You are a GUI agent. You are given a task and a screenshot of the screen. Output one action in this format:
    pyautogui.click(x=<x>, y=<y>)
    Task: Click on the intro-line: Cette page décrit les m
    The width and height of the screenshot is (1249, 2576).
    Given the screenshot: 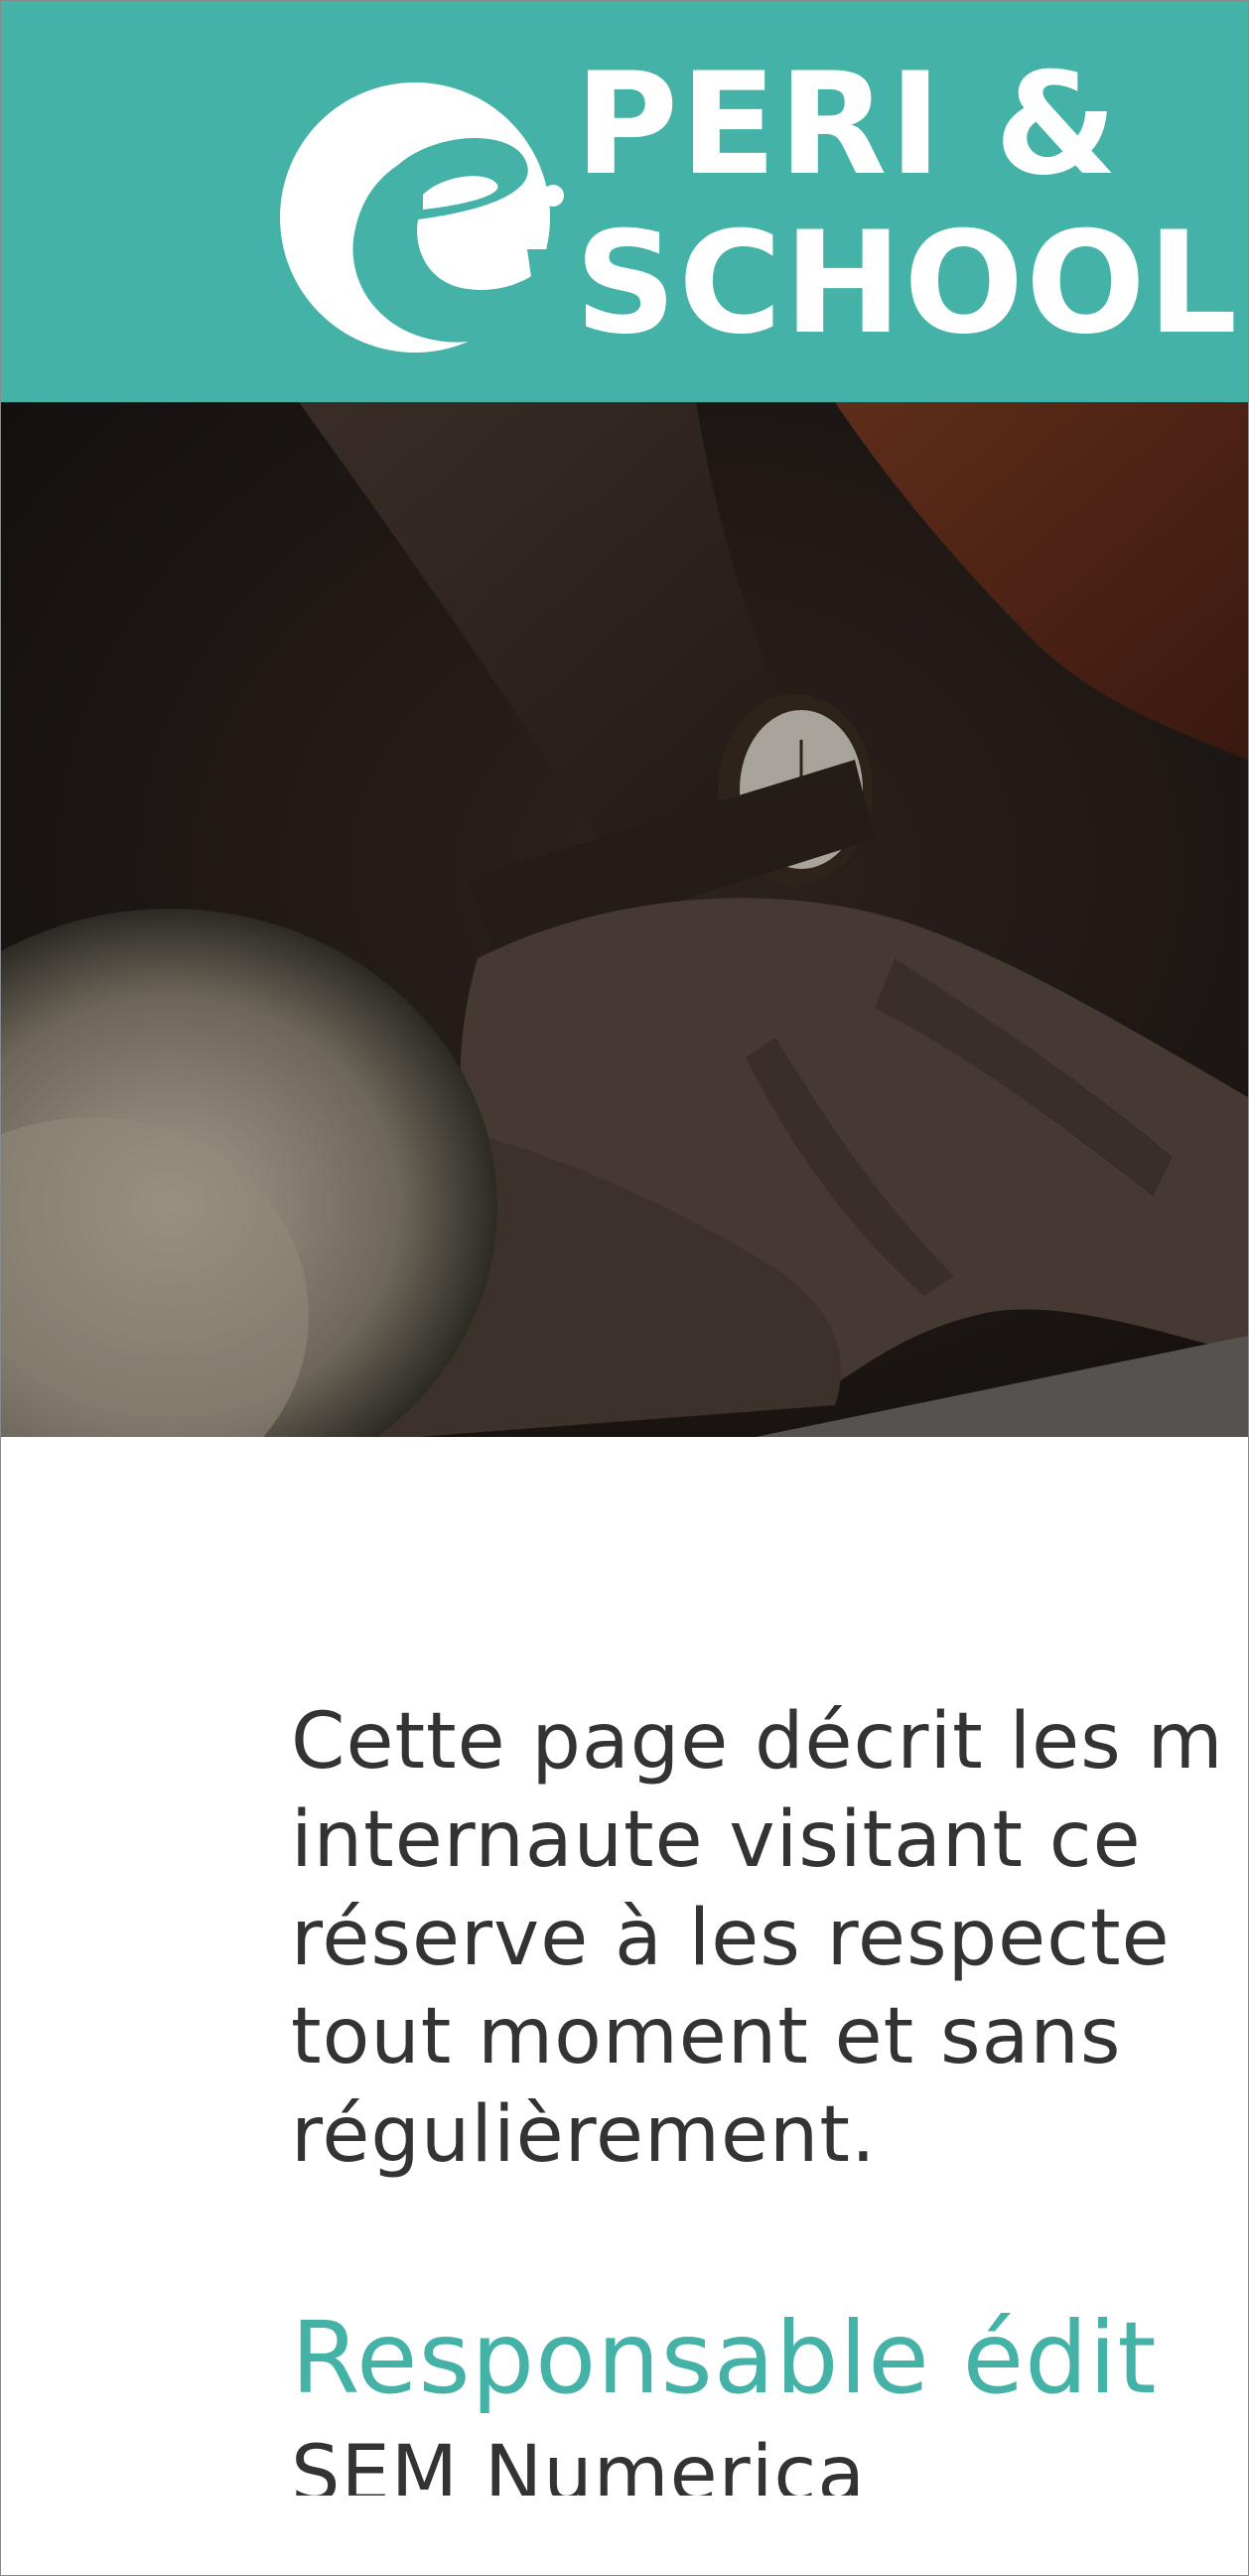 What is the action you would take?
    pyautogui.click(x=758, y=1742)
    